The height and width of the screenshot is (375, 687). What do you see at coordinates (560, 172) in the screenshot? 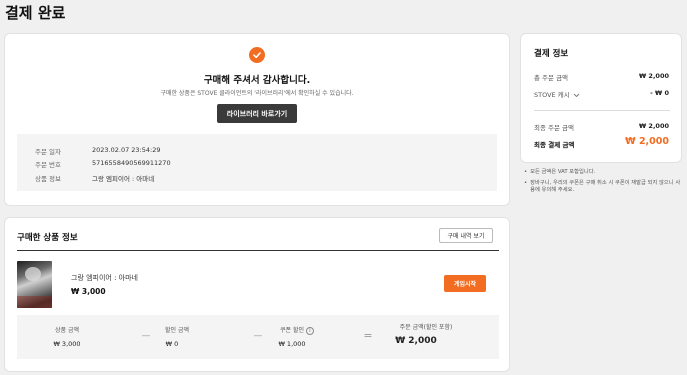
I see `note-item: • 모든 금액은 VAT 포함입니다.` at bounding box center [560, 172].